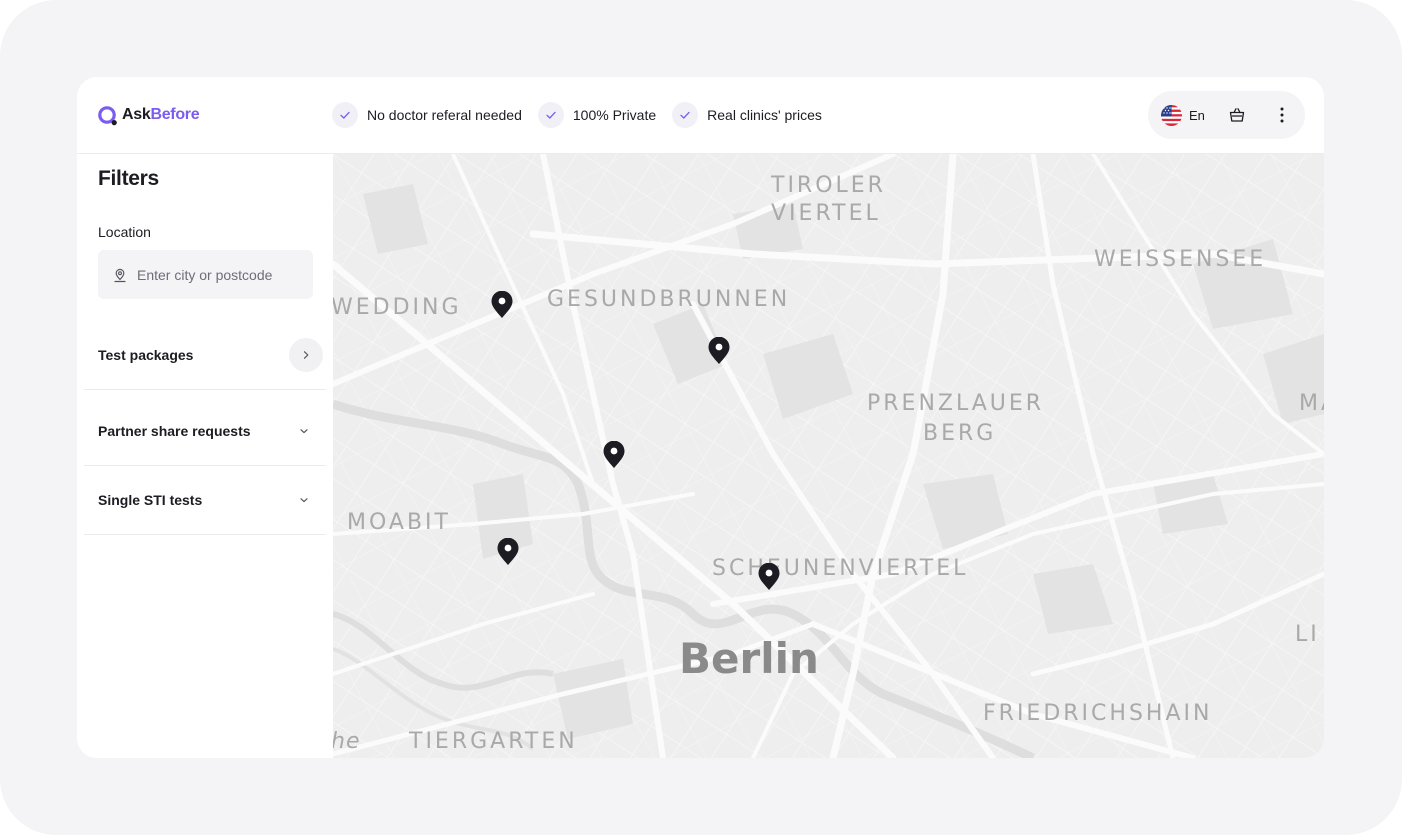 Image resolution: width=1402 pixels, height=835 pixels. I want to click on more-menu-button, so click(1282, 115).